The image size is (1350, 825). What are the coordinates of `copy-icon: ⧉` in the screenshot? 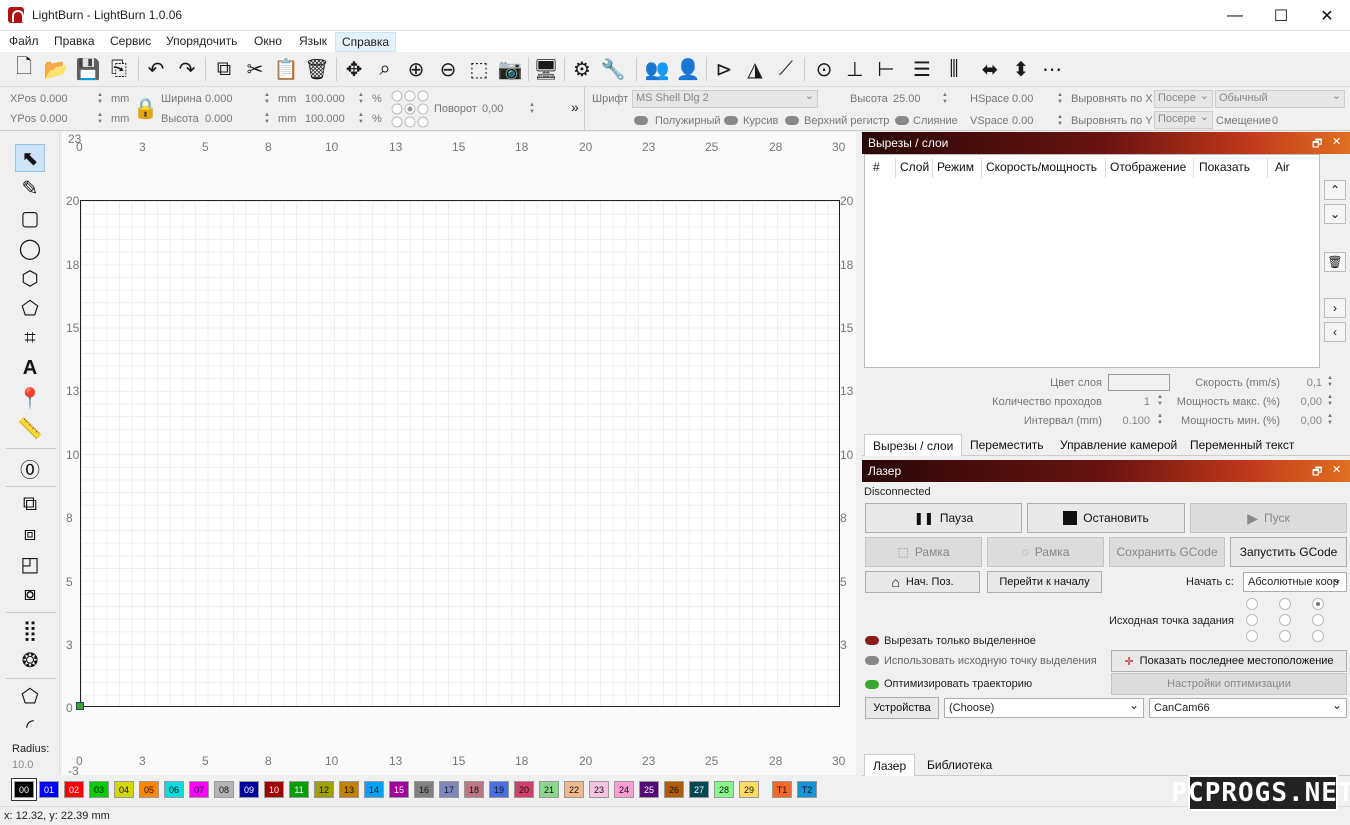 It's located at (224, 69).